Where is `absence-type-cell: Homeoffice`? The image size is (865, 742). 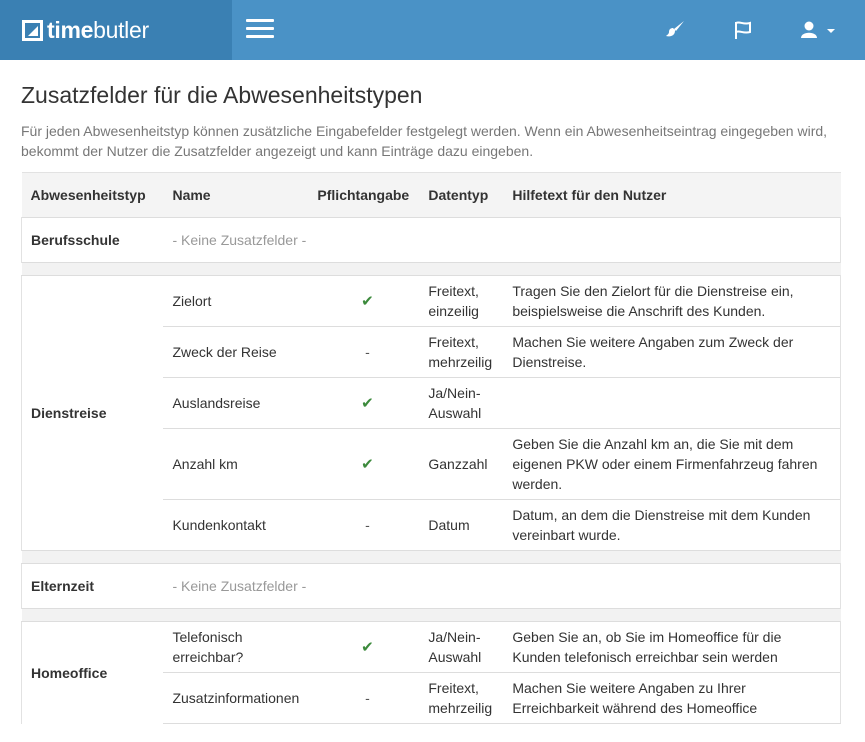
absence-type-cell: Homeoffice is located at coordinates (92, 672).